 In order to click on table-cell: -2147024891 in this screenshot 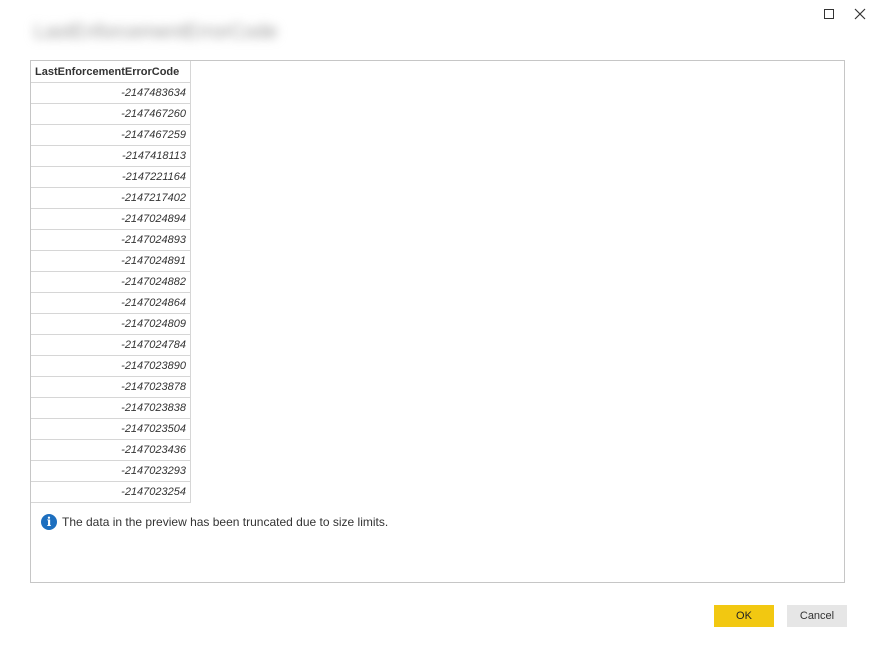, I will do `click(111, 261)`.